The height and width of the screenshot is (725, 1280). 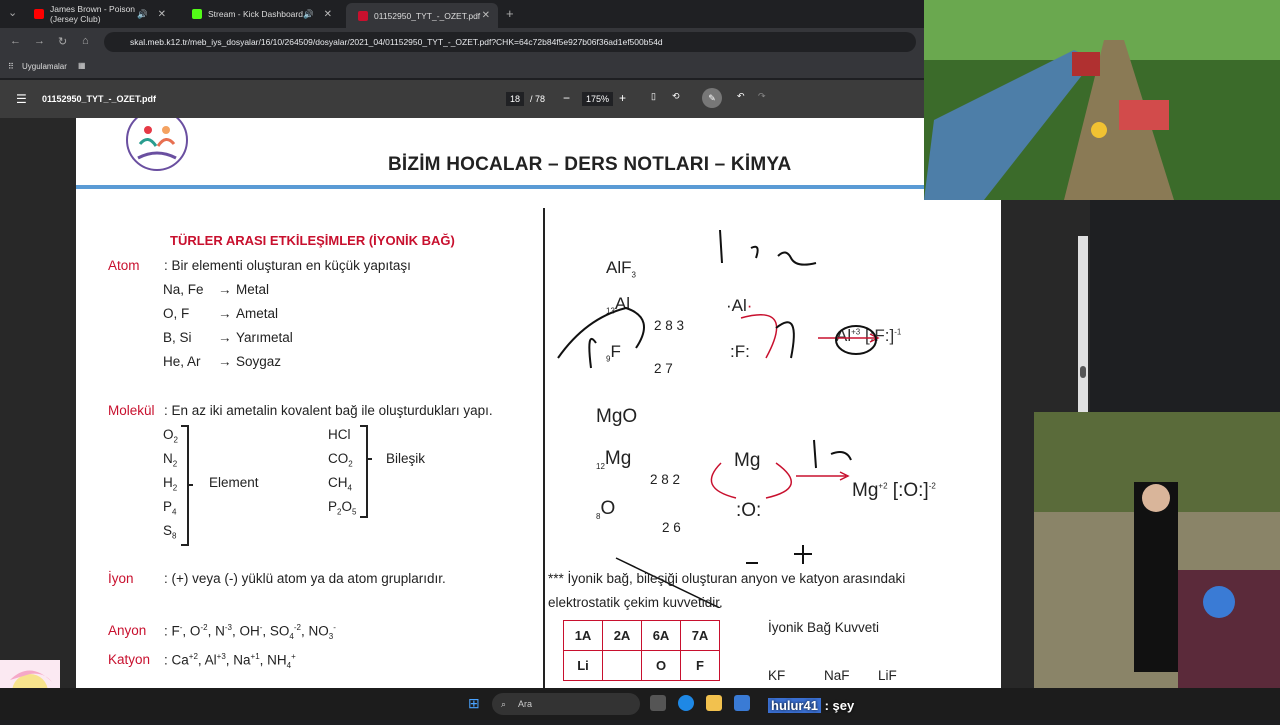 What do you see at coordinates (170, 484) in the screenshot?
I see `formula-h2: H2` at bounding box center [170, 484].